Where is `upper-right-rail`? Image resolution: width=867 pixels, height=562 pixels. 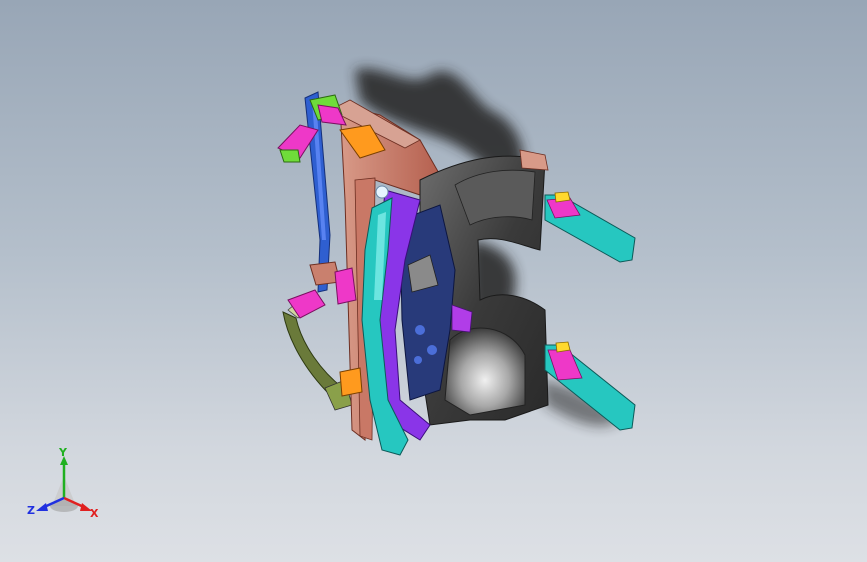
upper-right-rail is located at coordinates (590, 227).